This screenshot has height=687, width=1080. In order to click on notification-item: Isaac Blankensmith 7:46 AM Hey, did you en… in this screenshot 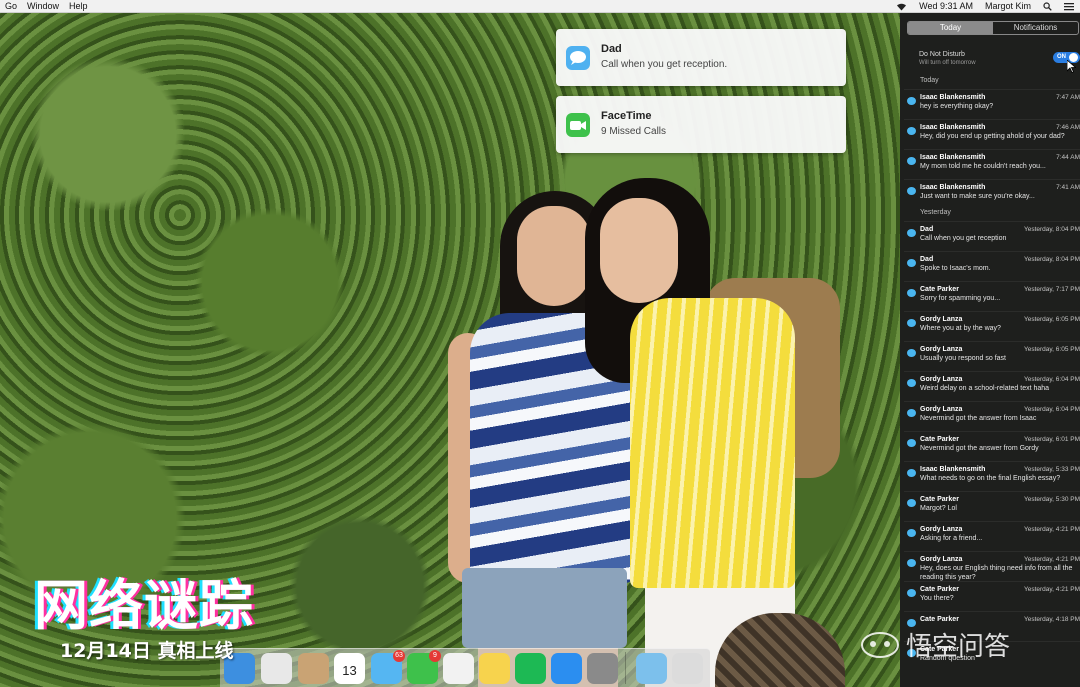, I will do `click(992, 133)`.